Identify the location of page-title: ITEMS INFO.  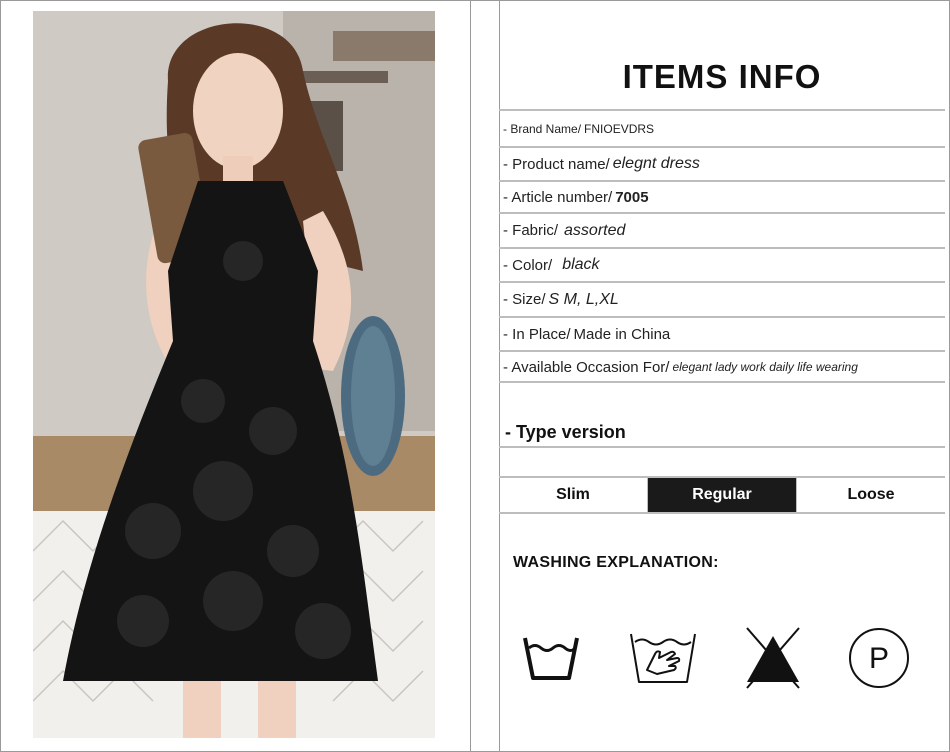
(722, 76).